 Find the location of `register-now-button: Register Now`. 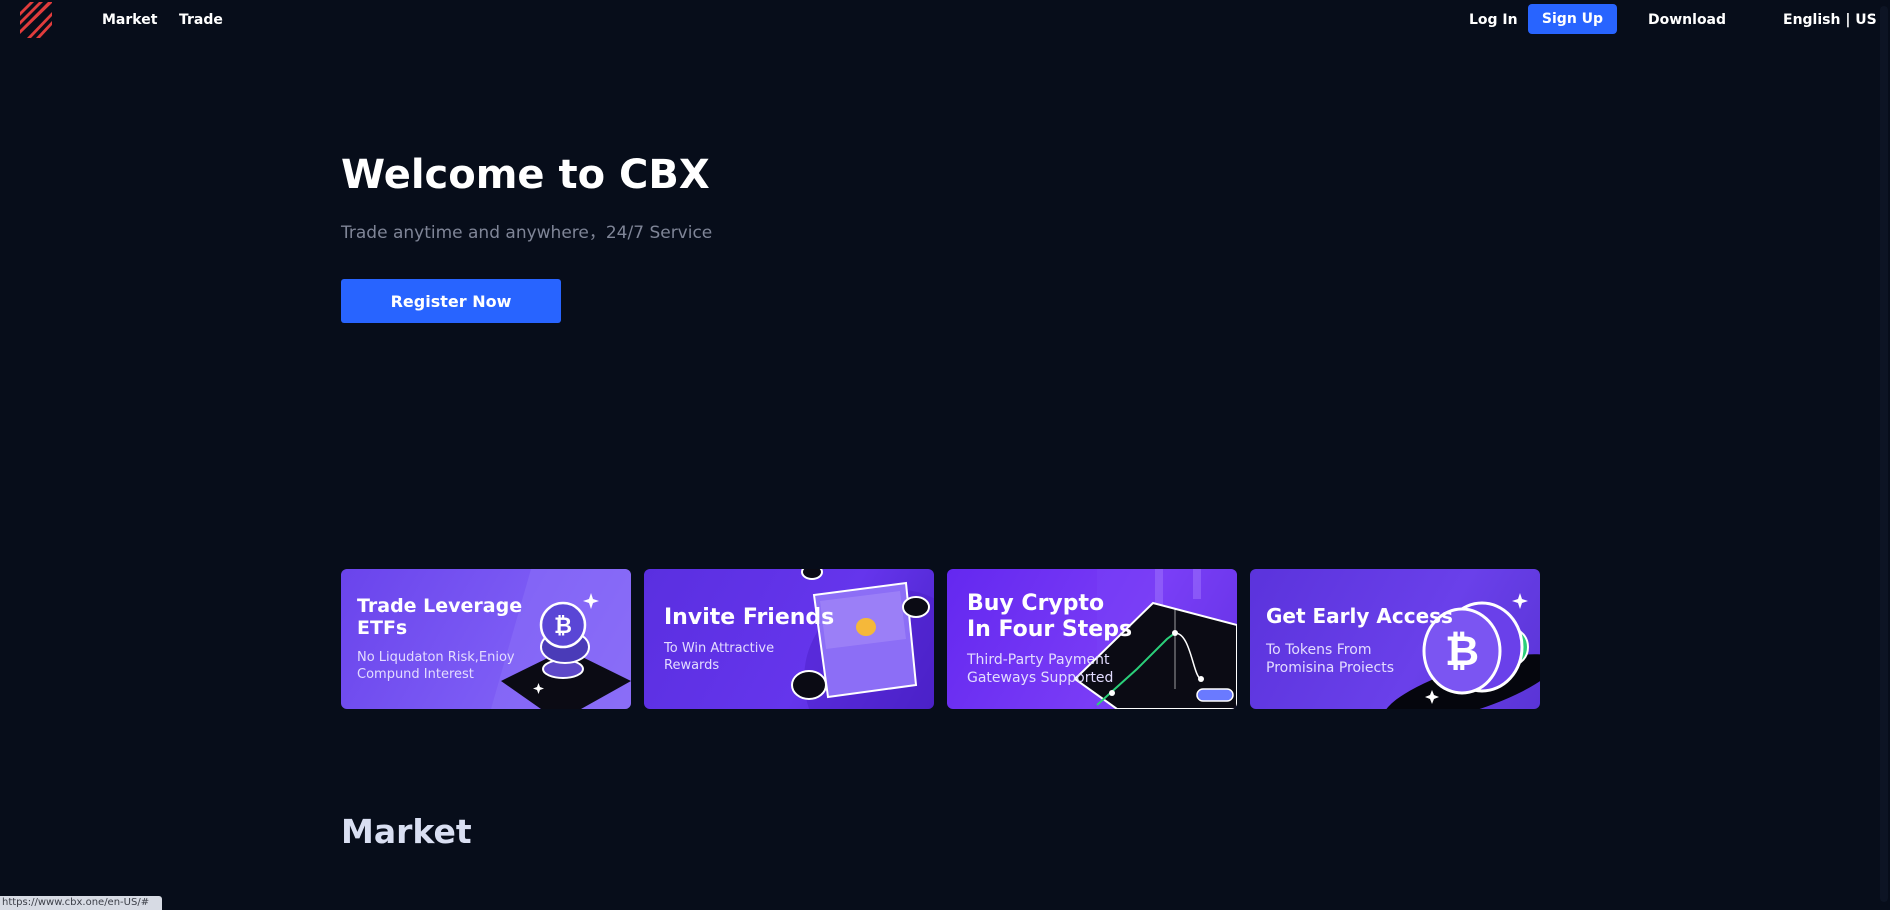

register-now-button: Register Now is located at coordinates (451, 301).